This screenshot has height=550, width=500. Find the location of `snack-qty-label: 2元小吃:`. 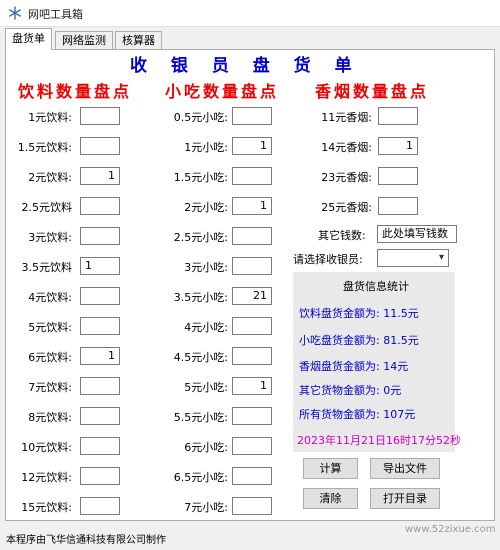

snack-qty-label: 2元小吃: is located at coordinates (206, 207).